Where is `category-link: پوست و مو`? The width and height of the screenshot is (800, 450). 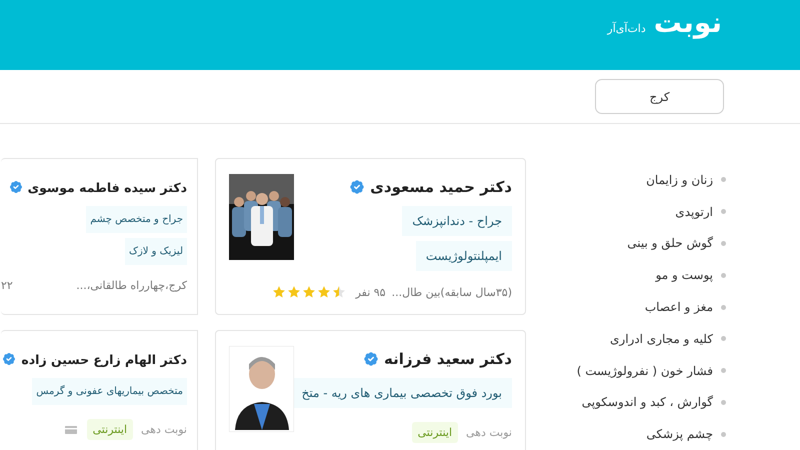 category-link: پوست و مو is located at coordinates (684, 275).